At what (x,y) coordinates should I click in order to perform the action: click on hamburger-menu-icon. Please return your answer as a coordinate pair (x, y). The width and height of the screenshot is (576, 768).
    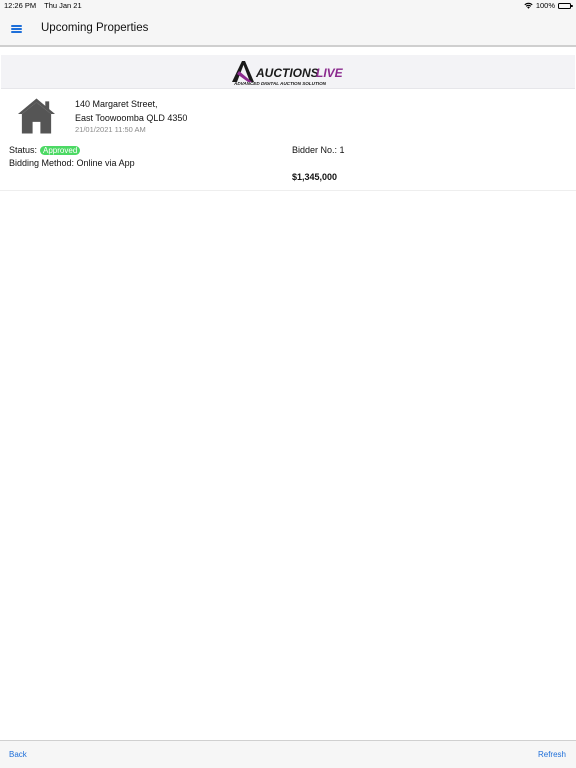
    Looking at the image, I should click on (16, 29).